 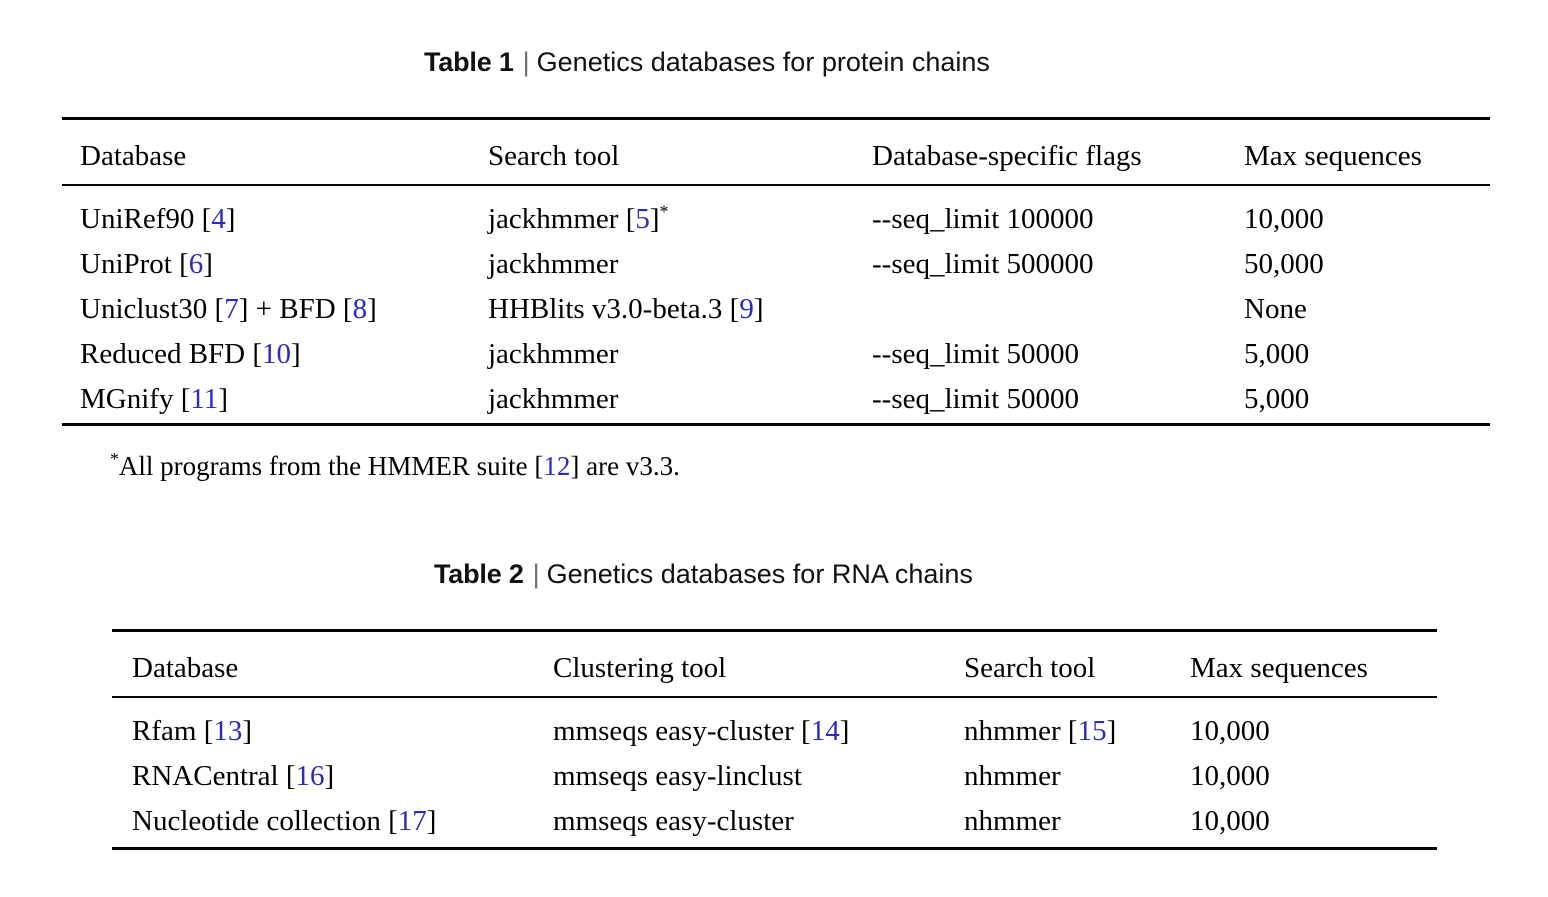 I want to click on citation-link: 8, so click(x=360, y=309).